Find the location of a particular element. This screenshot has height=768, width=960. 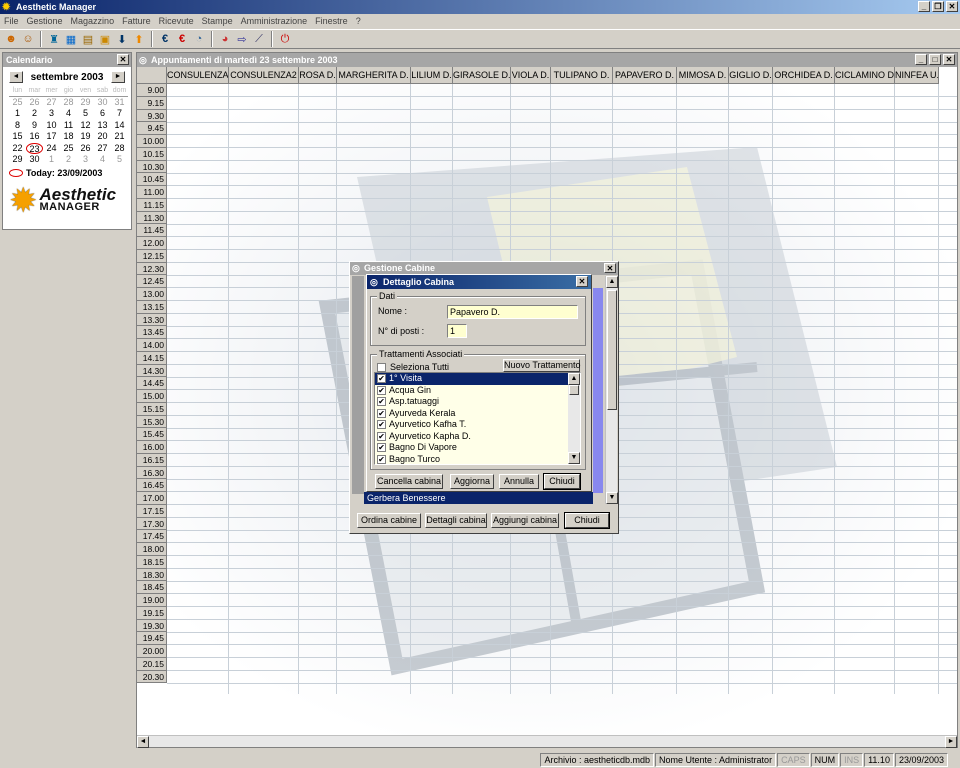

exit-icon: ⏻ is located at coordinates (285, 39).